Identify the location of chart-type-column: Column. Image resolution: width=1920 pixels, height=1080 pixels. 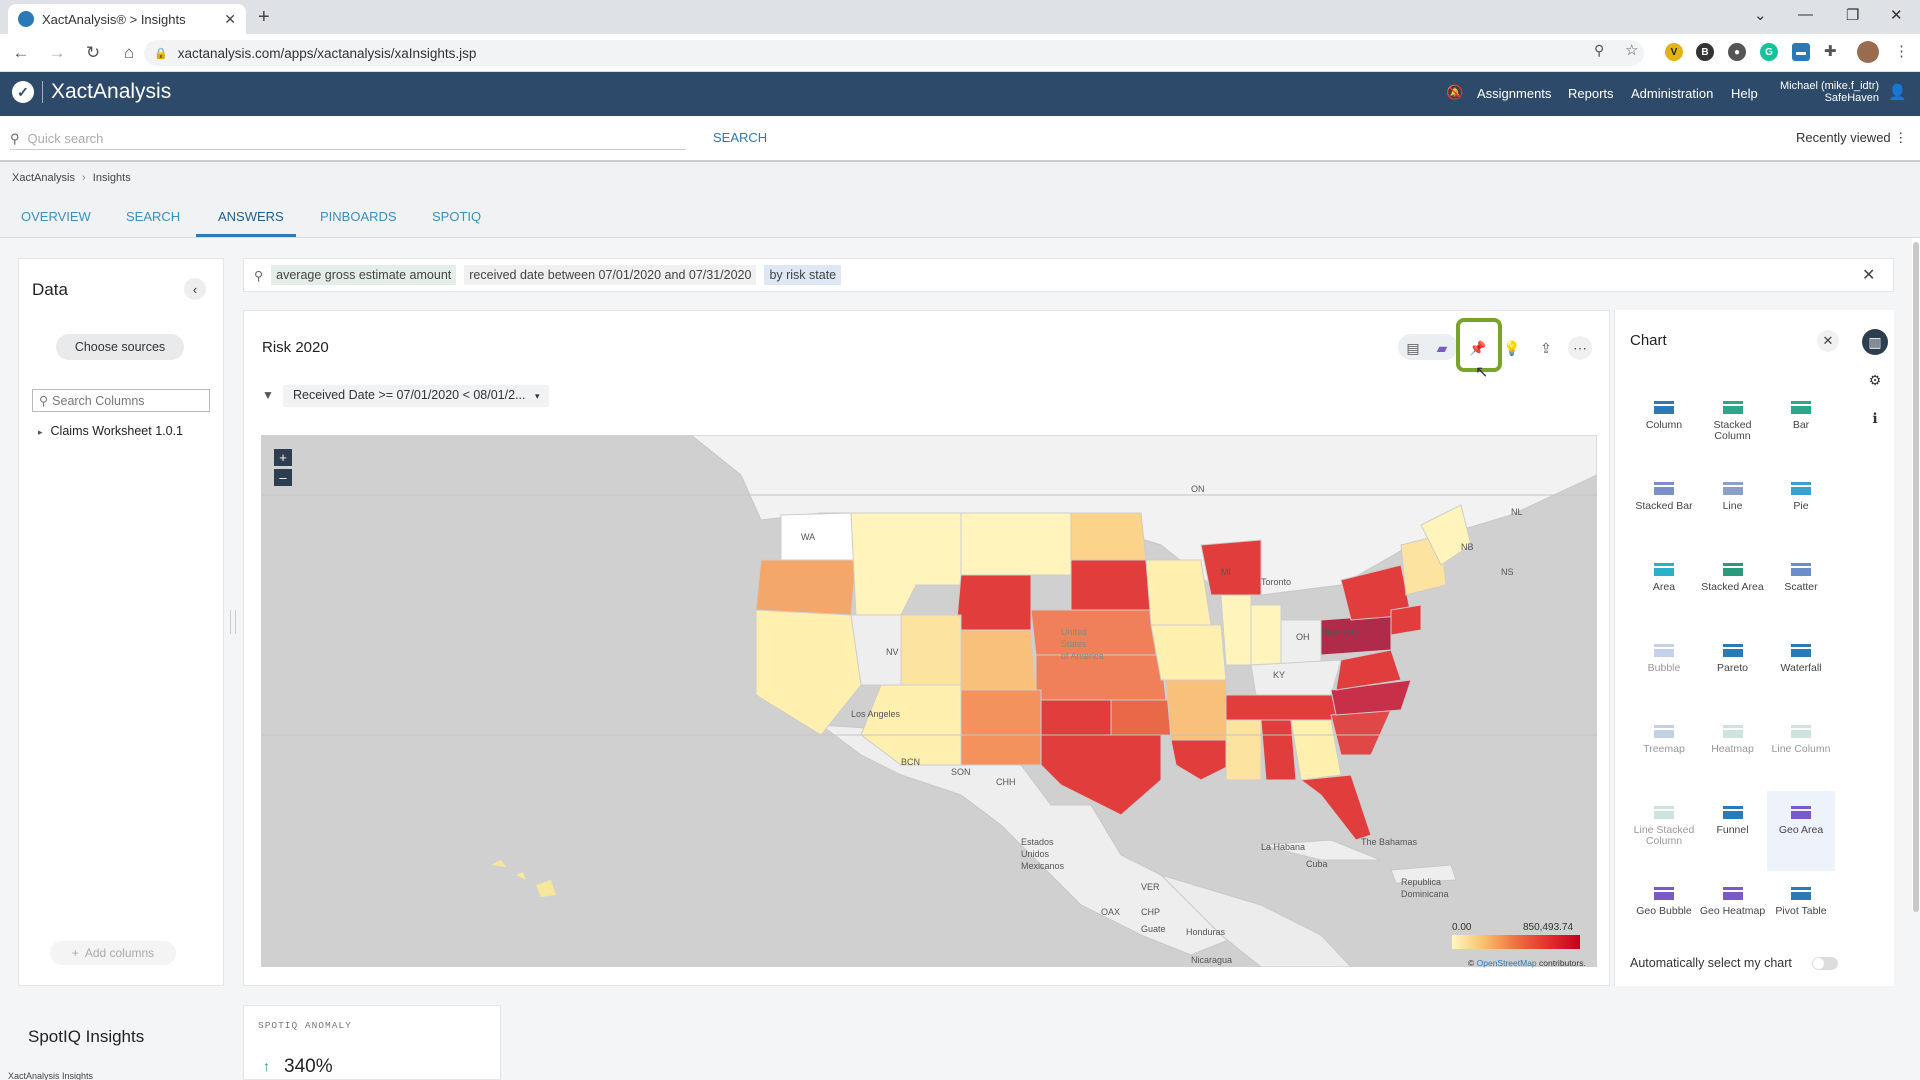
(1664, 426).